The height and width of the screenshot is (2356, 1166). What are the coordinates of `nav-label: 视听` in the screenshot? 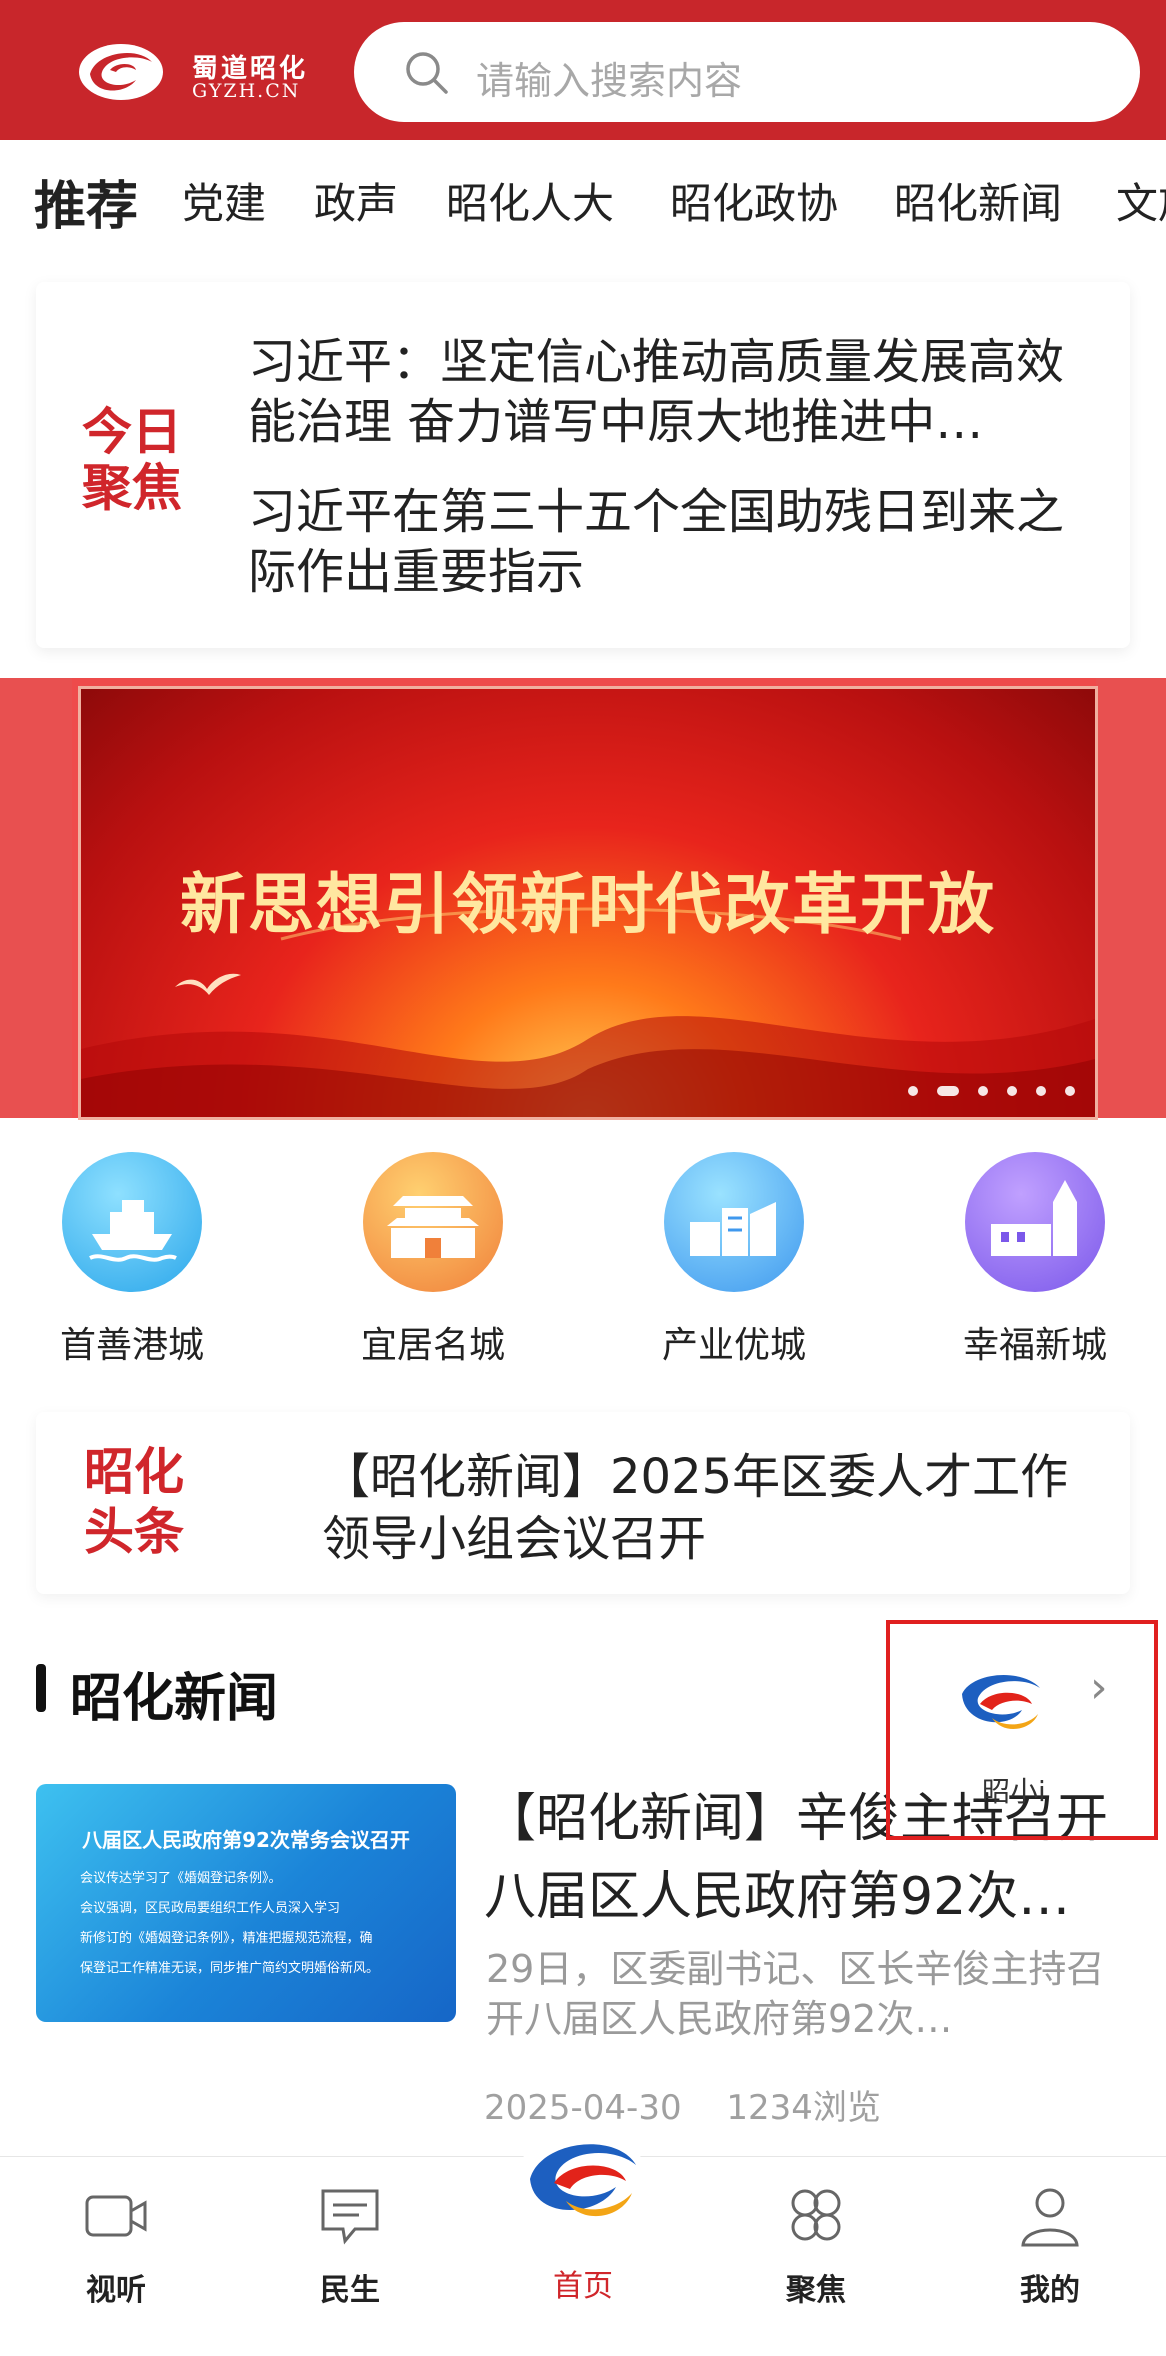 It's located at (116, 2290).